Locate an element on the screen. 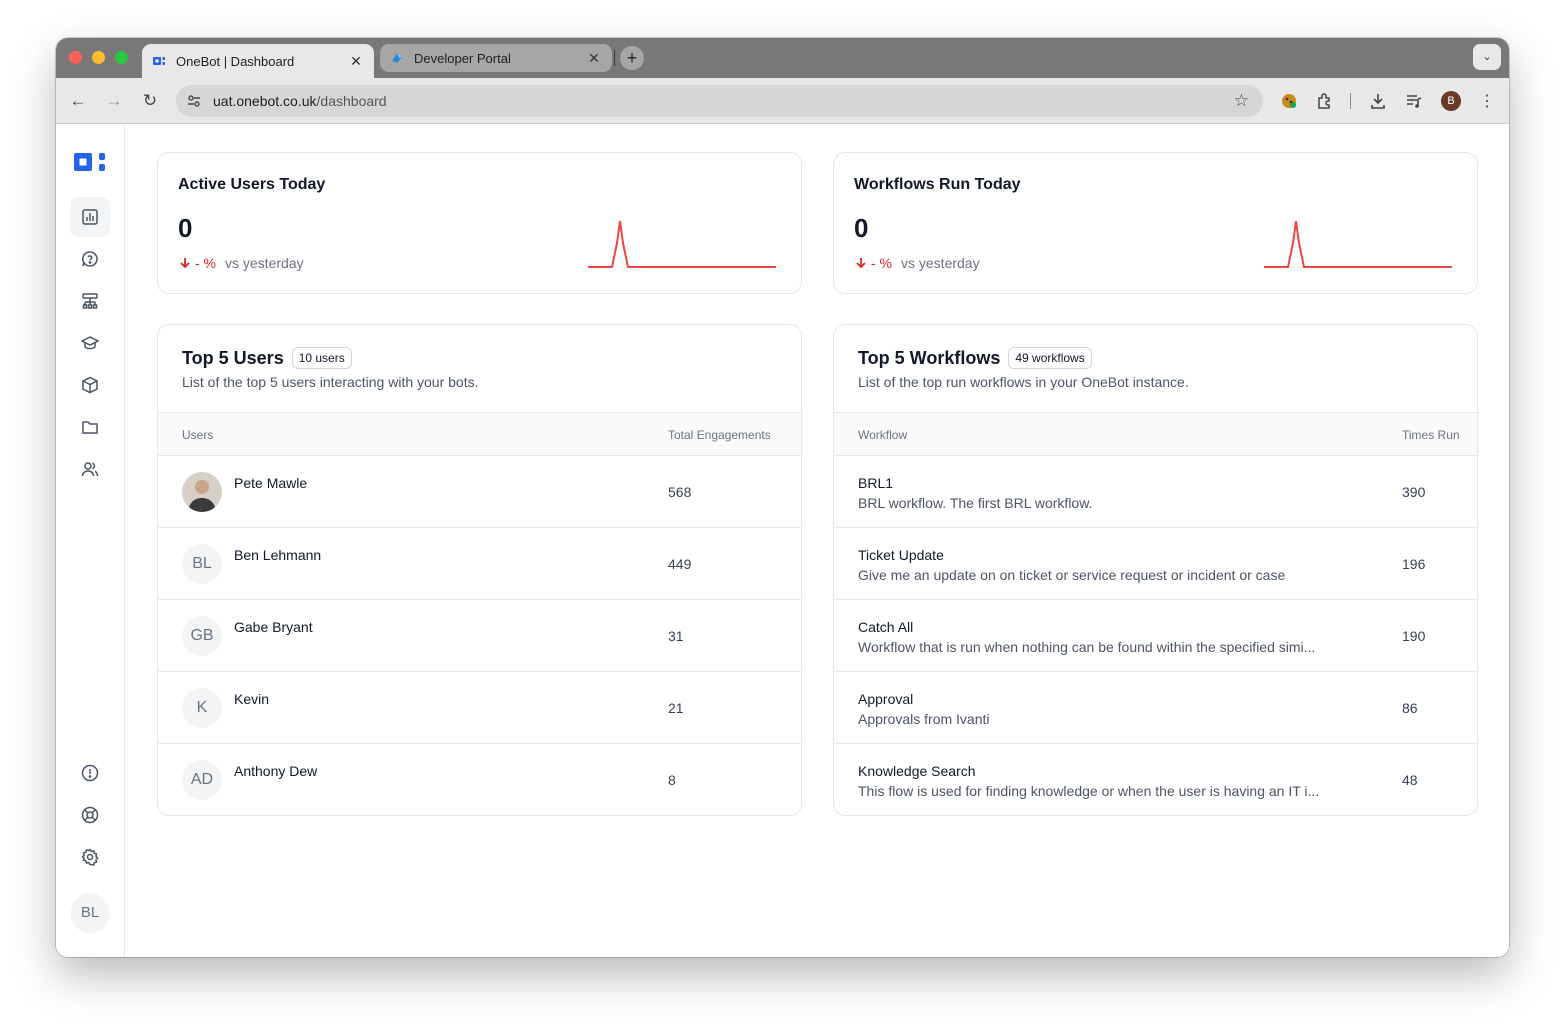  times-run-count: 196 is located at coordinates (1414, 564).